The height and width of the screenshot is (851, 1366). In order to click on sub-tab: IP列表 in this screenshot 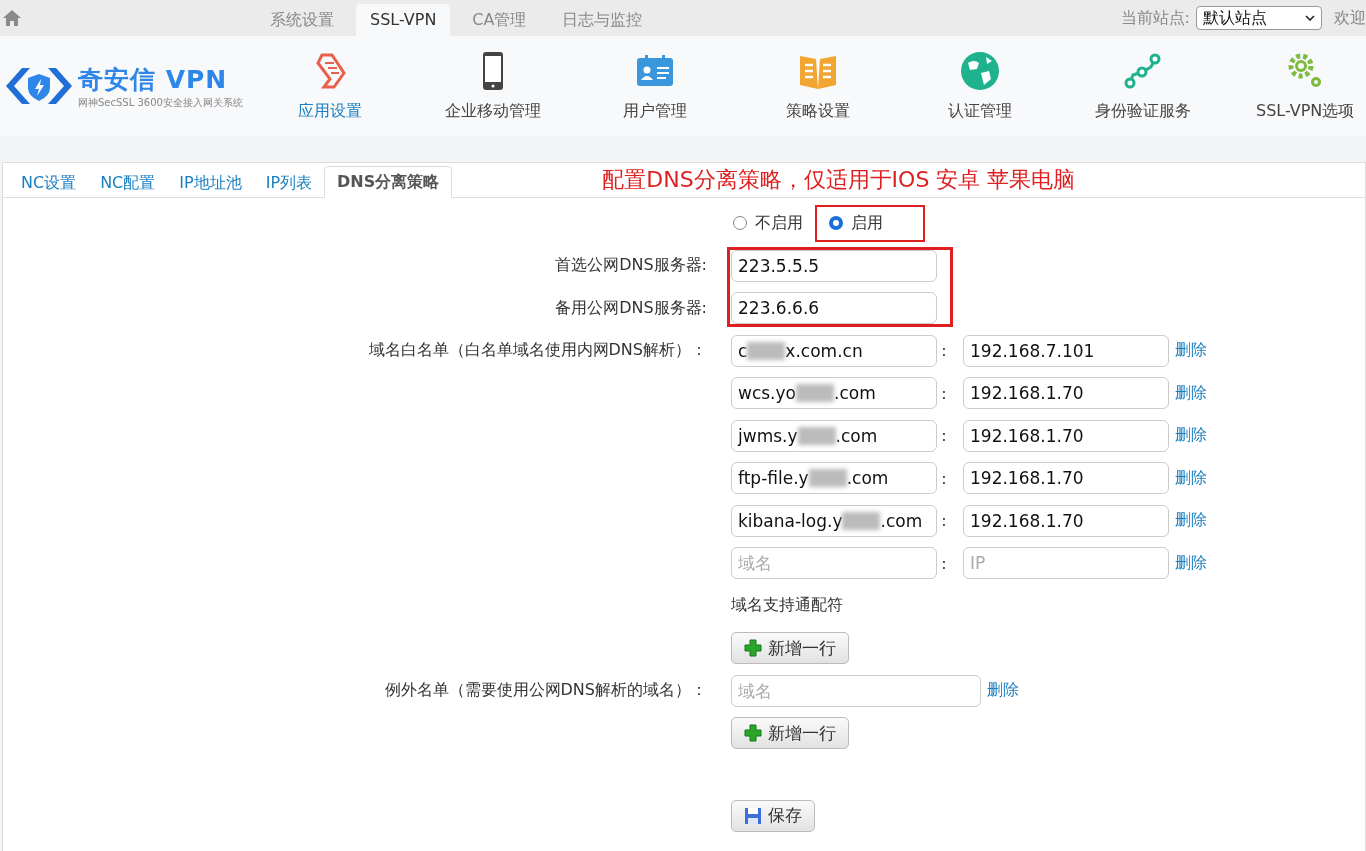, I will do `click(289, 183)`.